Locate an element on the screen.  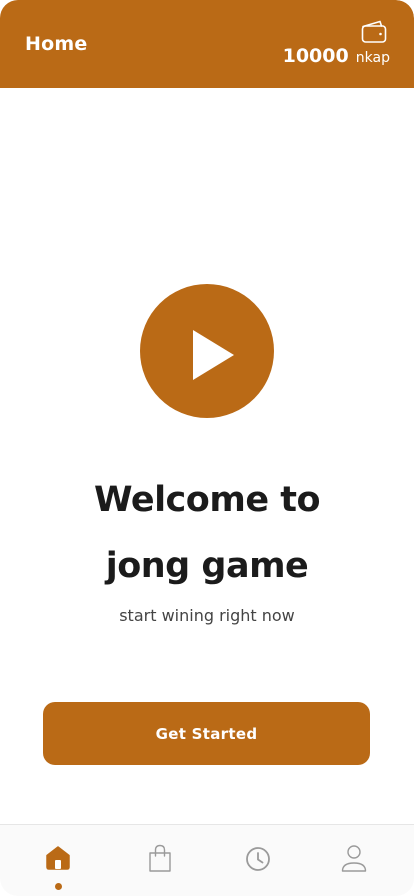
welcome-subtitle: start wining right now is located at coordinates (207, 615).